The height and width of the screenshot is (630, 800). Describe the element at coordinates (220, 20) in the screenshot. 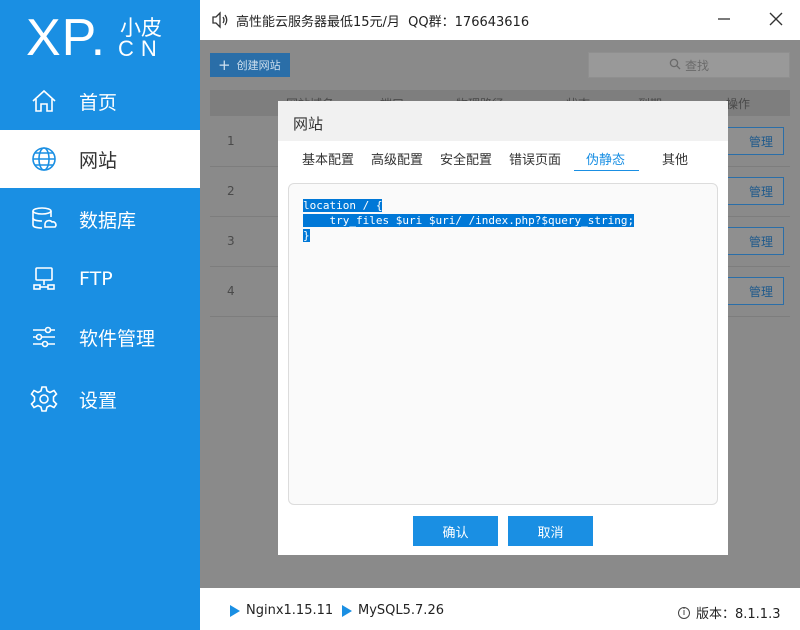

I see `speaker-icon` at that location.